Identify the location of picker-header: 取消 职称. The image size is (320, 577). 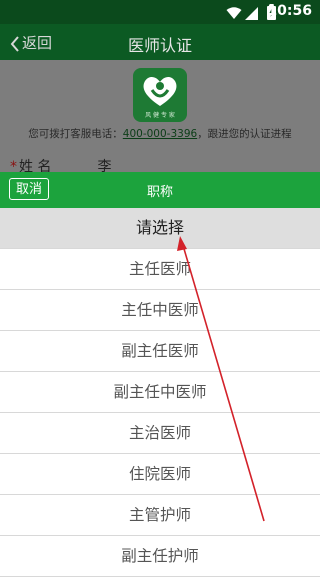
(160, 190).